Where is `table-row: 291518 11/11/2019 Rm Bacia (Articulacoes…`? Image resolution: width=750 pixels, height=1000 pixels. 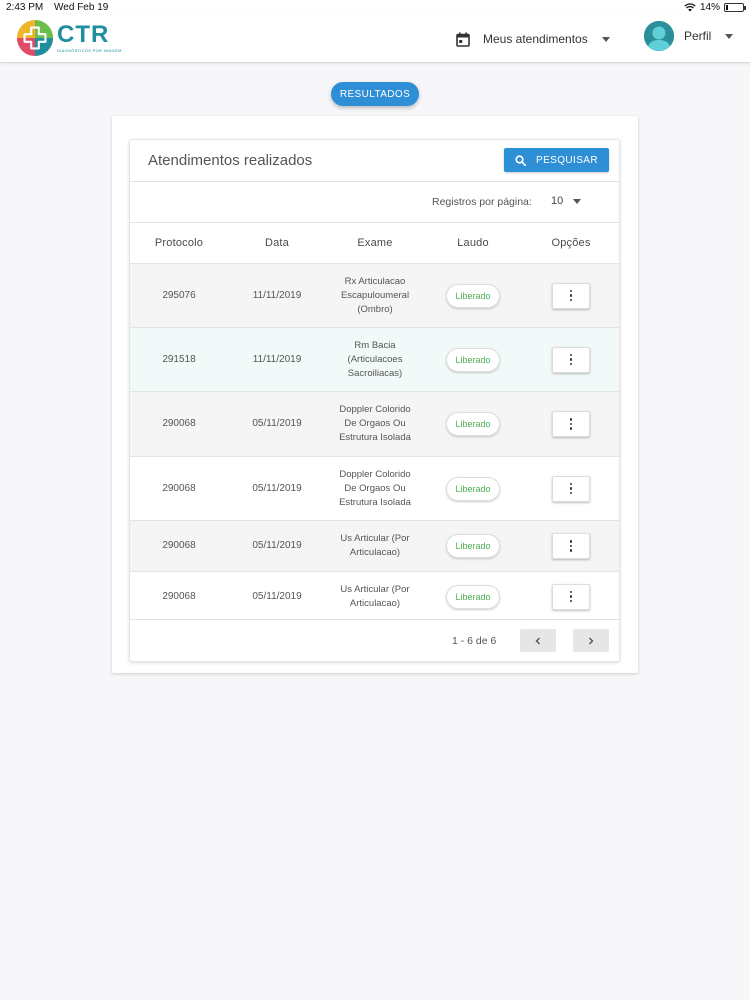
table-row: 291518 11/11/2019 Rm Bacia (Articulacoes… is located at coordinates (374, 359).